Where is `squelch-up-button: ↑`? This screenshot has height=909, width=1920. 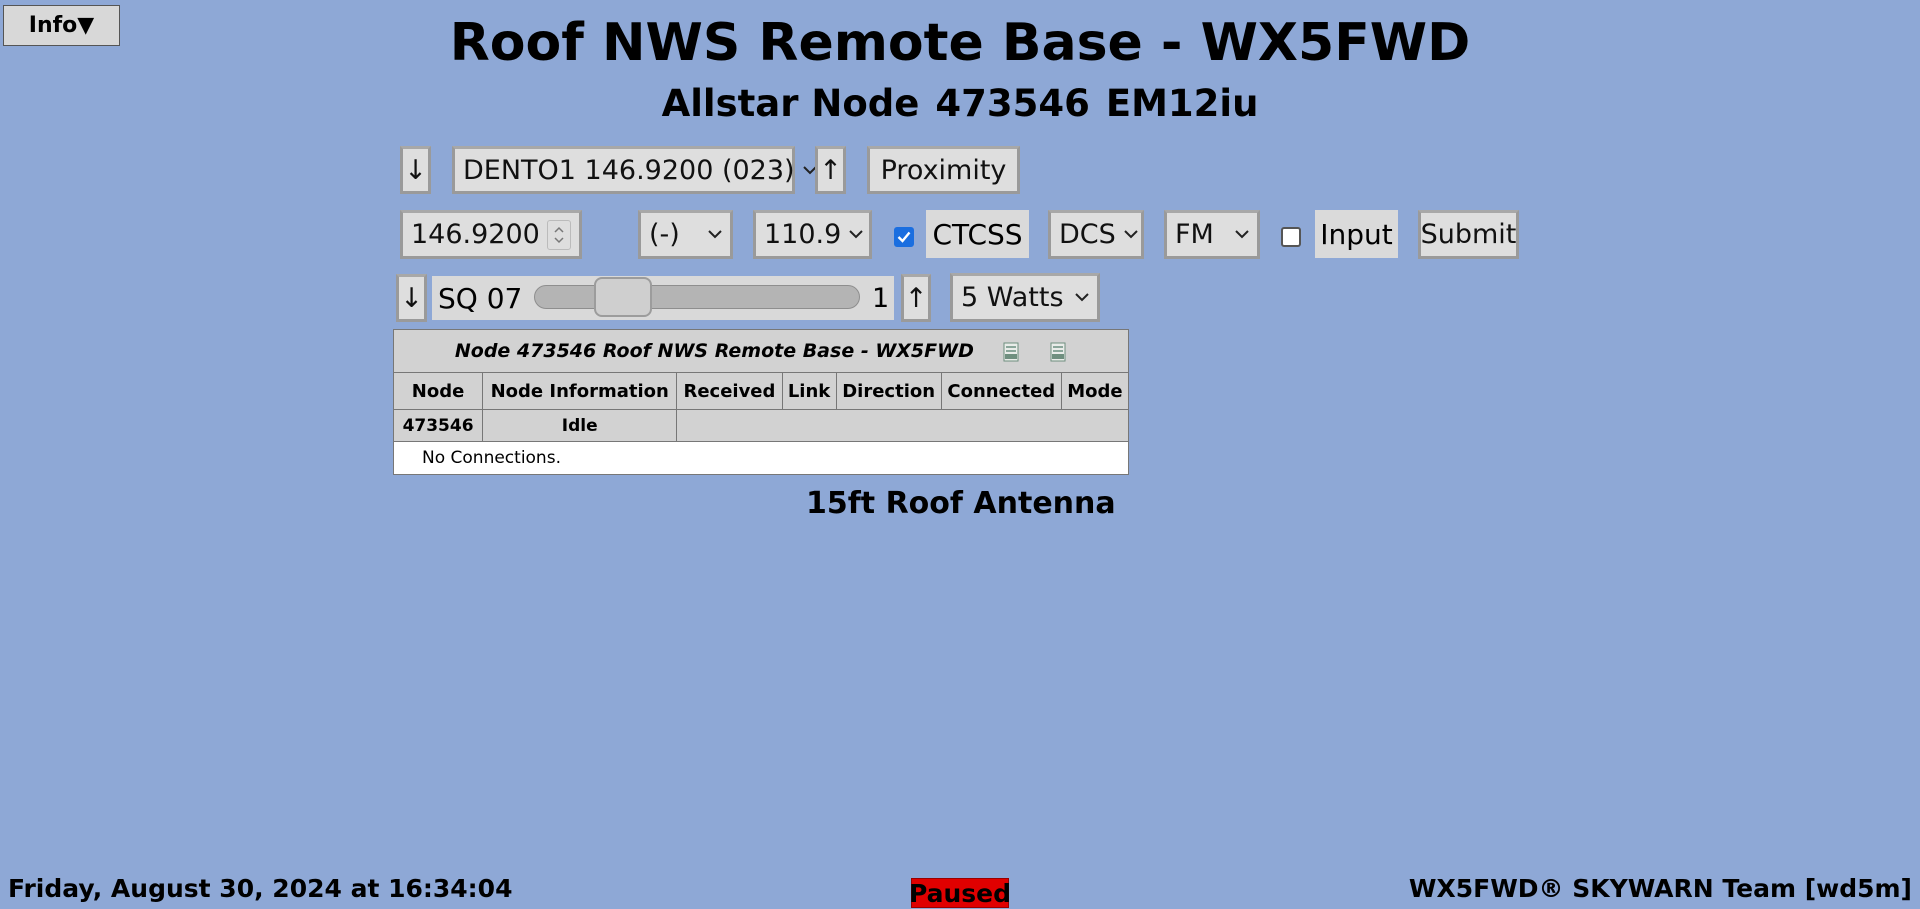
squelch-up-button: ↑ is located at coordinates (916, 298).